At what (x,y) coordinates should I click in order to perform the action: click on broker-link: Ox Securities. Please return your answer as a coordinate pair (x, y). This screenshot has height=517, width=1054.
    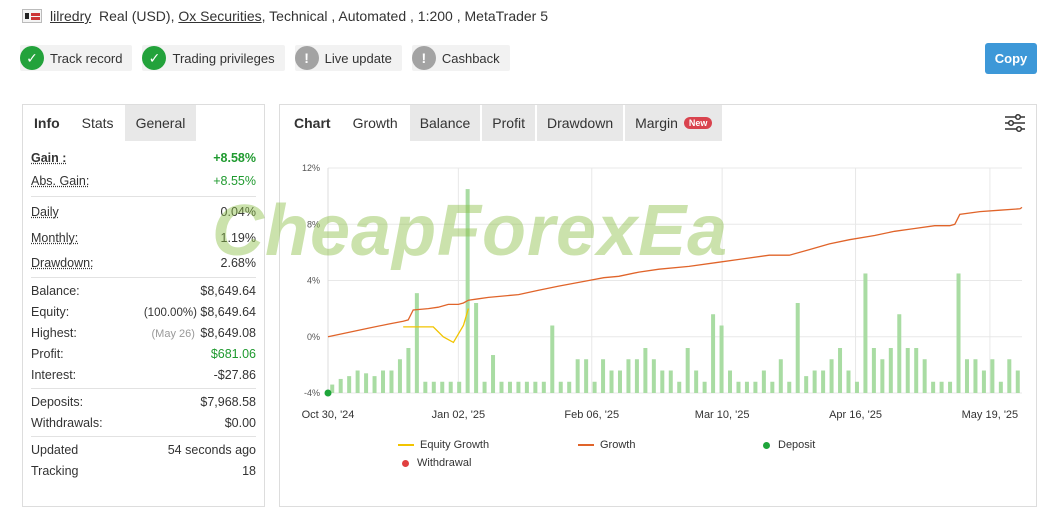
    Looking at the image, I should click on (219, 16).